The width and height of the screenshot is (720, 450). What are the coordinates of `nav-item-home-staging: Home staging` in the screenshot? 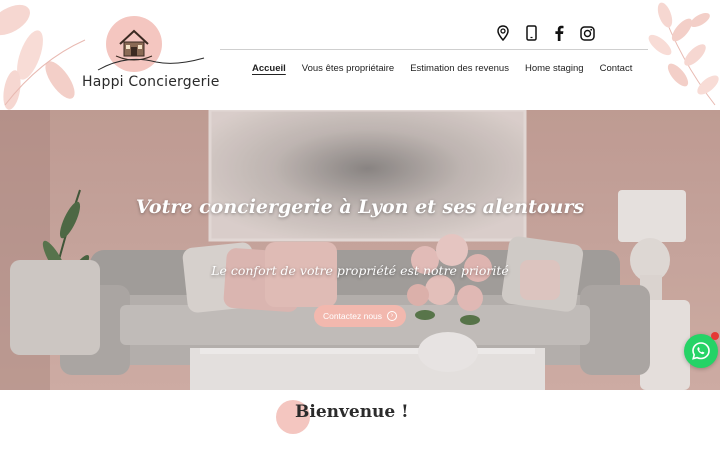 It's located at (554, 68).